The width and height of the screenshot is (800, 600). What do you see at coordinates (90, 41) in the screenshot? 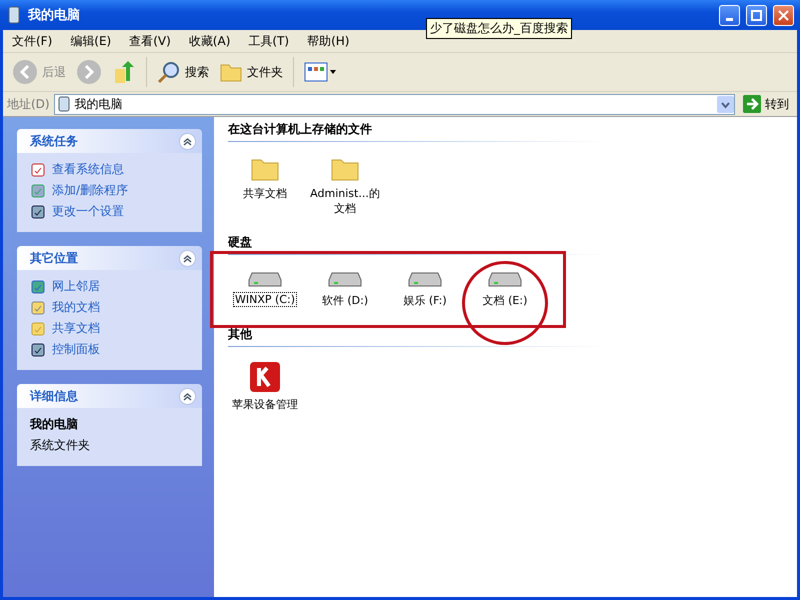
I see `menu-item: 编辑(E)` at bounding box center [90, 41].